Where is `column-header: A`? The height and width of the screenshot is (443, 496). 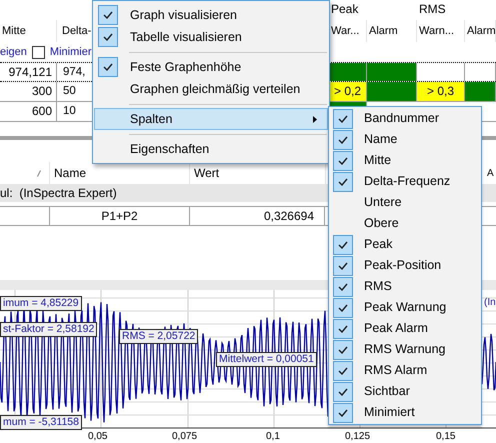
column-header: A is located at coordinates (490, 173).